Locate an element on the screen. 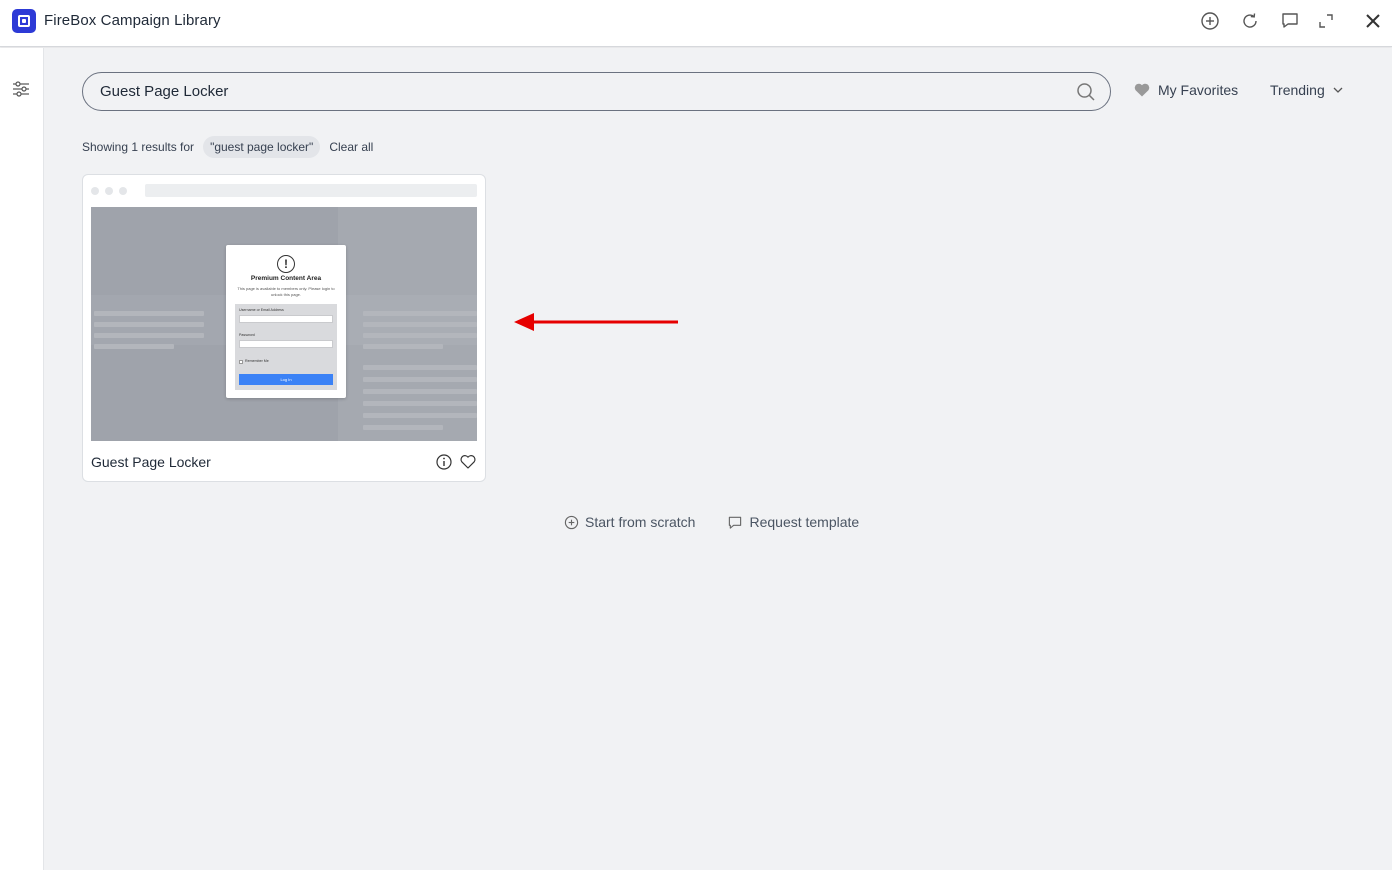  preview-remember-label: Remember Me is located at coordinates (257, 361).